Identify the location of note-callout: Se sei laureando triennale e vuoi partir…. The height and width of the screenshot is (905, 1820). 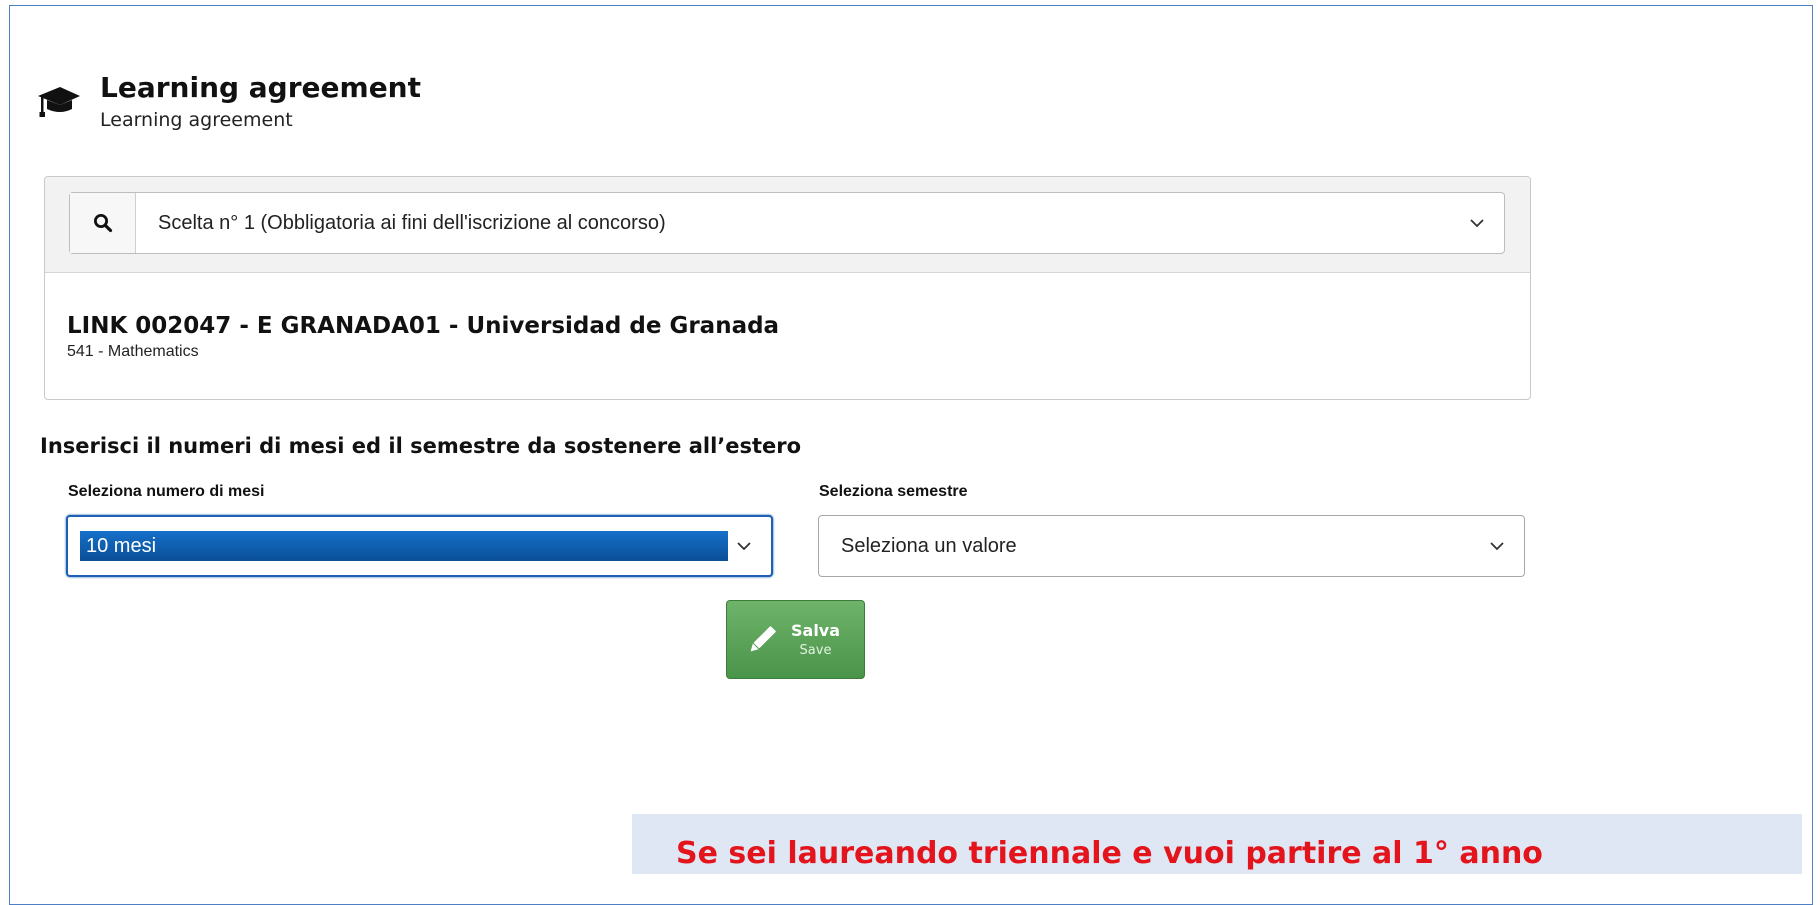
(1217, 844).